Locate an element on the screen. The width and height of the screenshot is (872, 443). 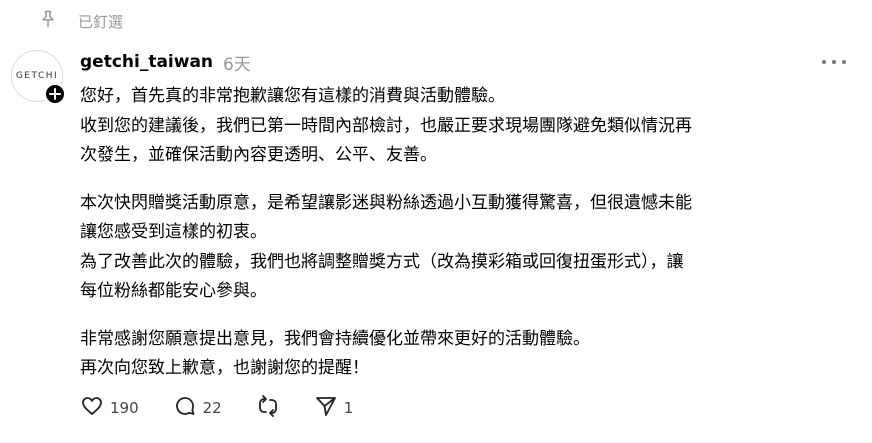
post-line: 為了改善此次的體驗，我們也將調整贈獎方式（改為摸彩箱或回復扭蛋形式），讓 is located at coordinates (382, 261).